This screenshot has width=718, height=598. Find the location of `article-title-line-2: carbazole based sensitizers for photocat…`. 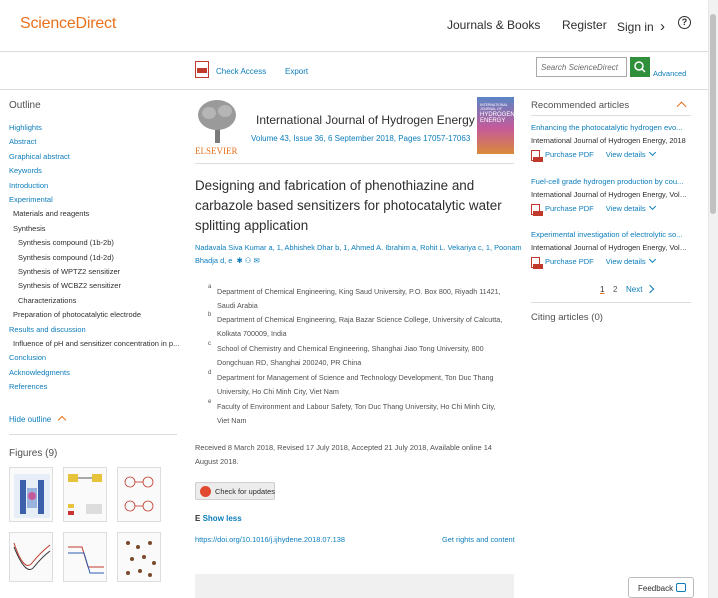

article-title-line-2: carbazole based sensitizers for photocat… is located at coordinates (348, 205).